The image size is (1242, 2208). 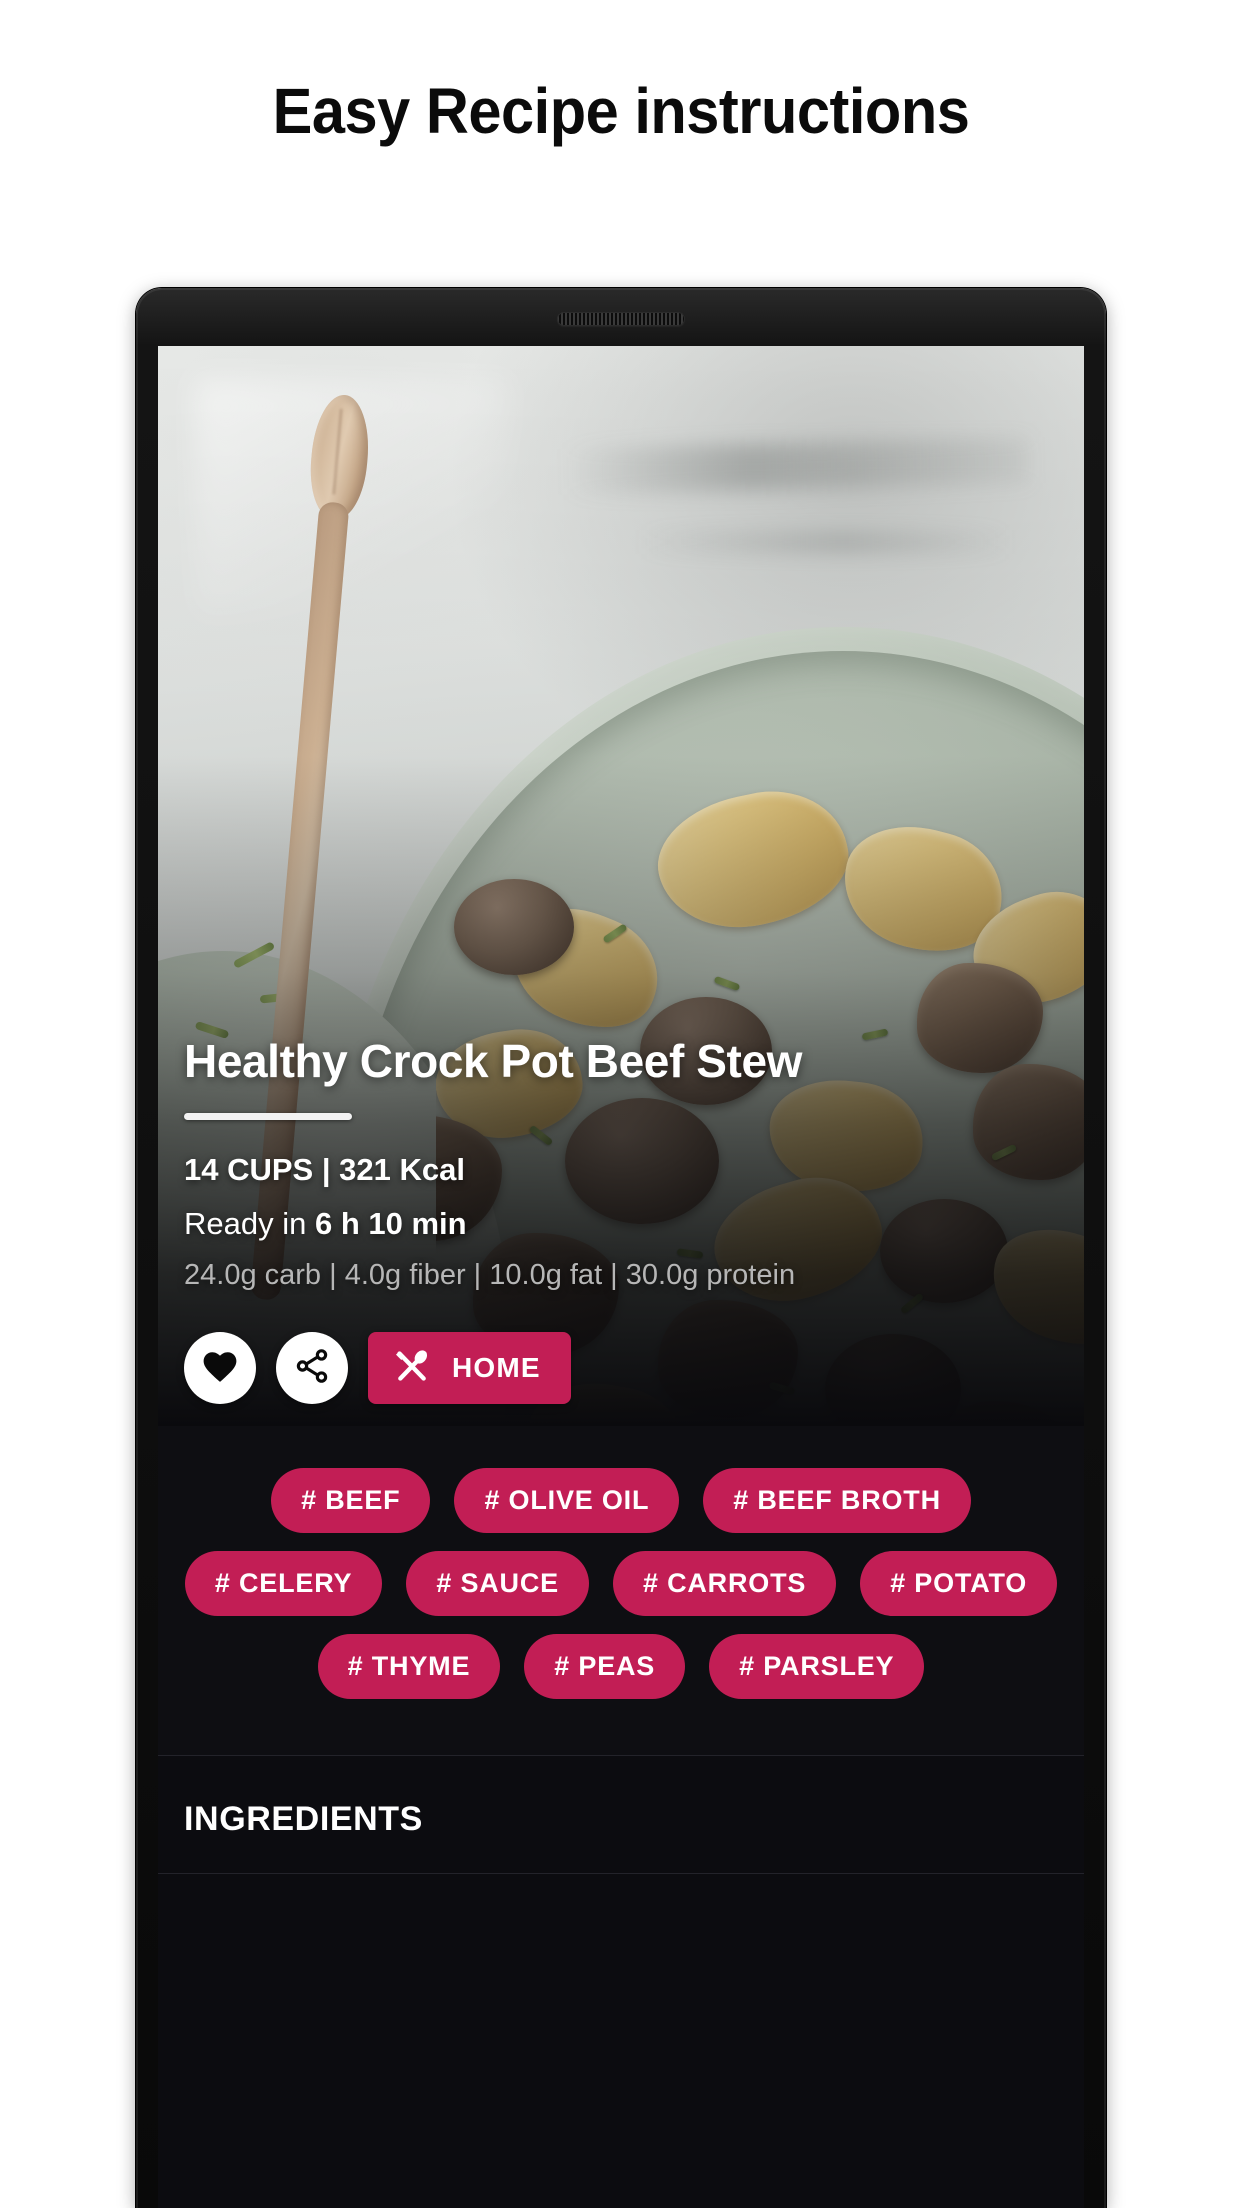 What do you see at coordinates (621, 1814) in the screenshot?
I see `ingredients-section: INGREDIENTS` at bounding box center [621, 1814].